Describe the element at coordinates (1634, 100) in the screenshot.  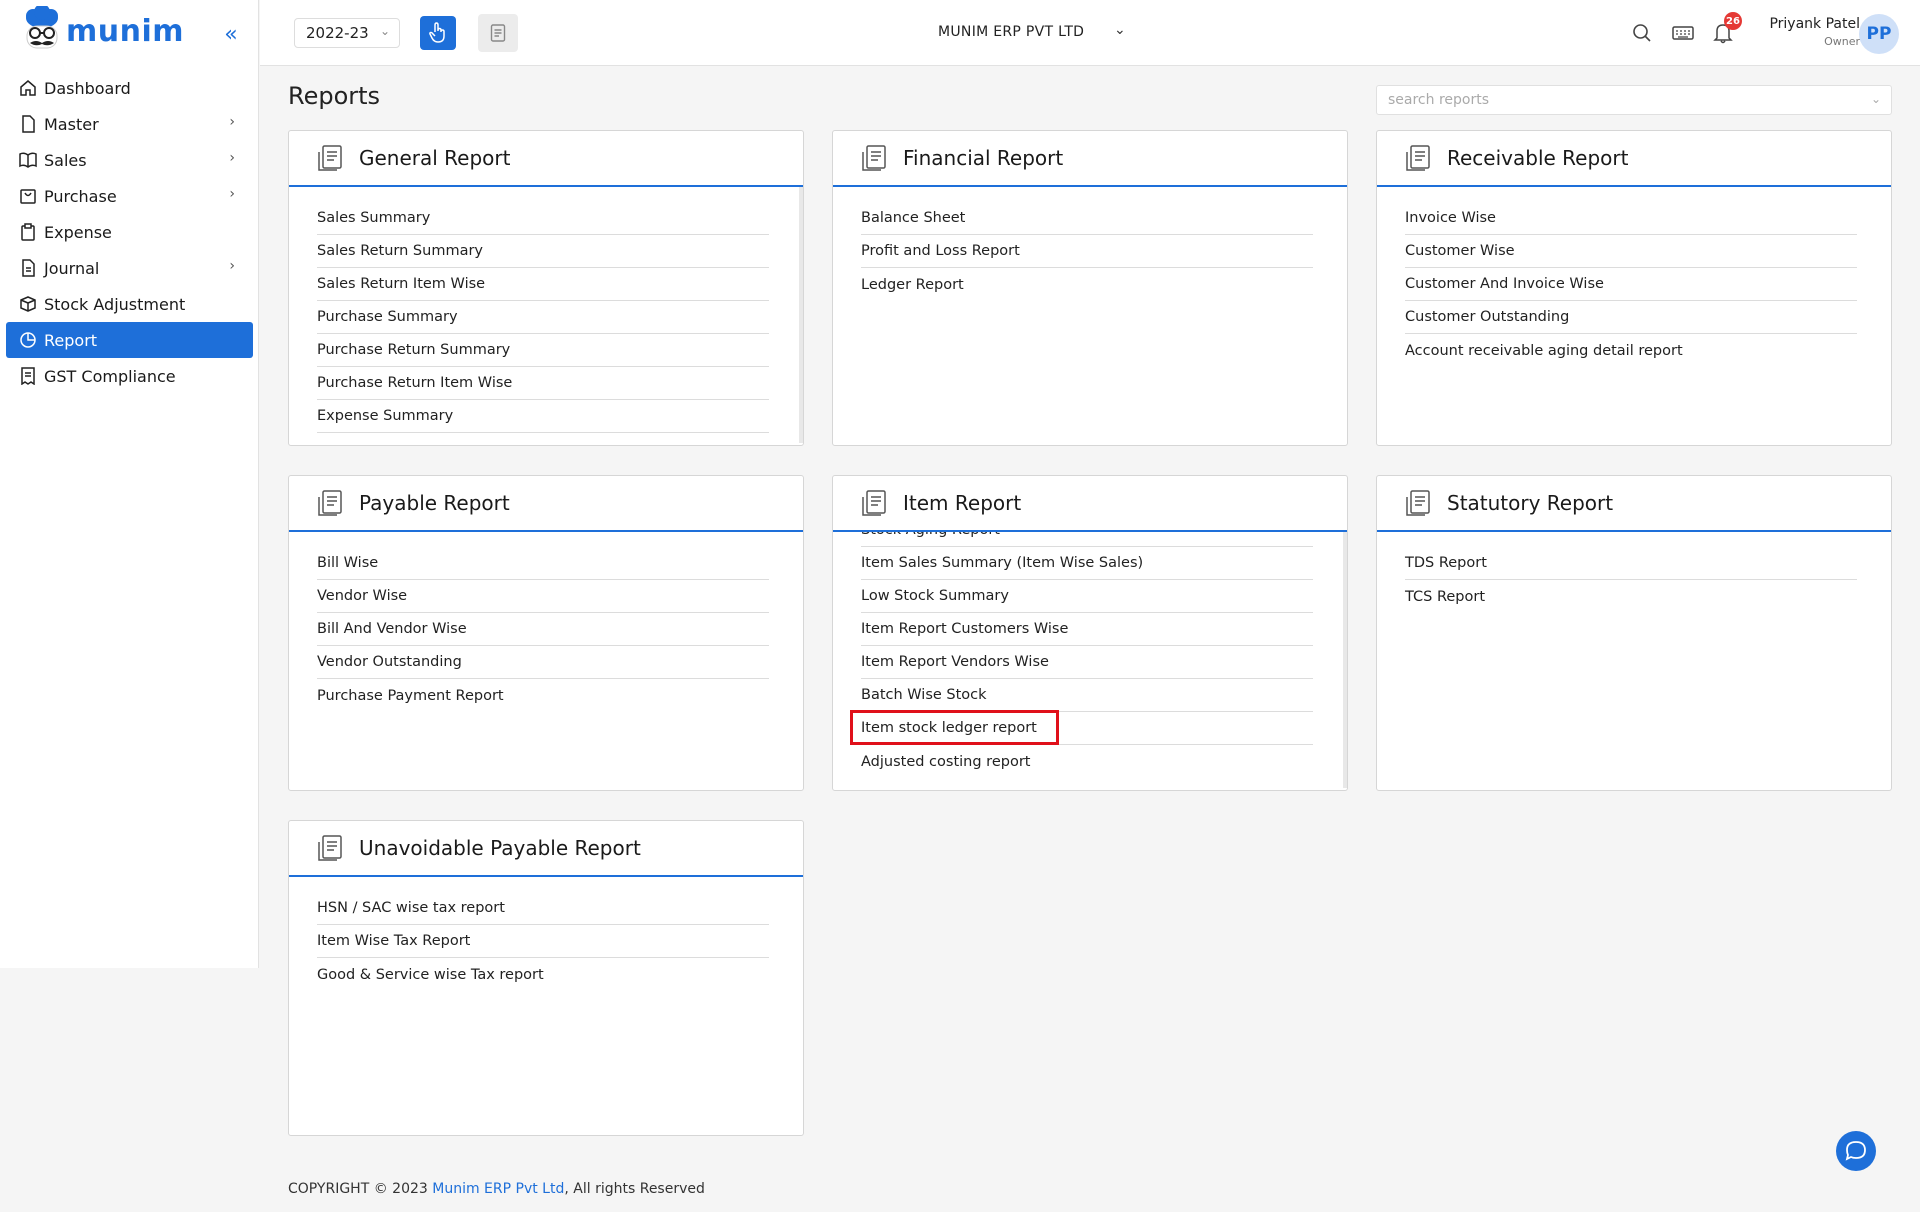
I see `search-reports-input: search reports ⌄` at that location.